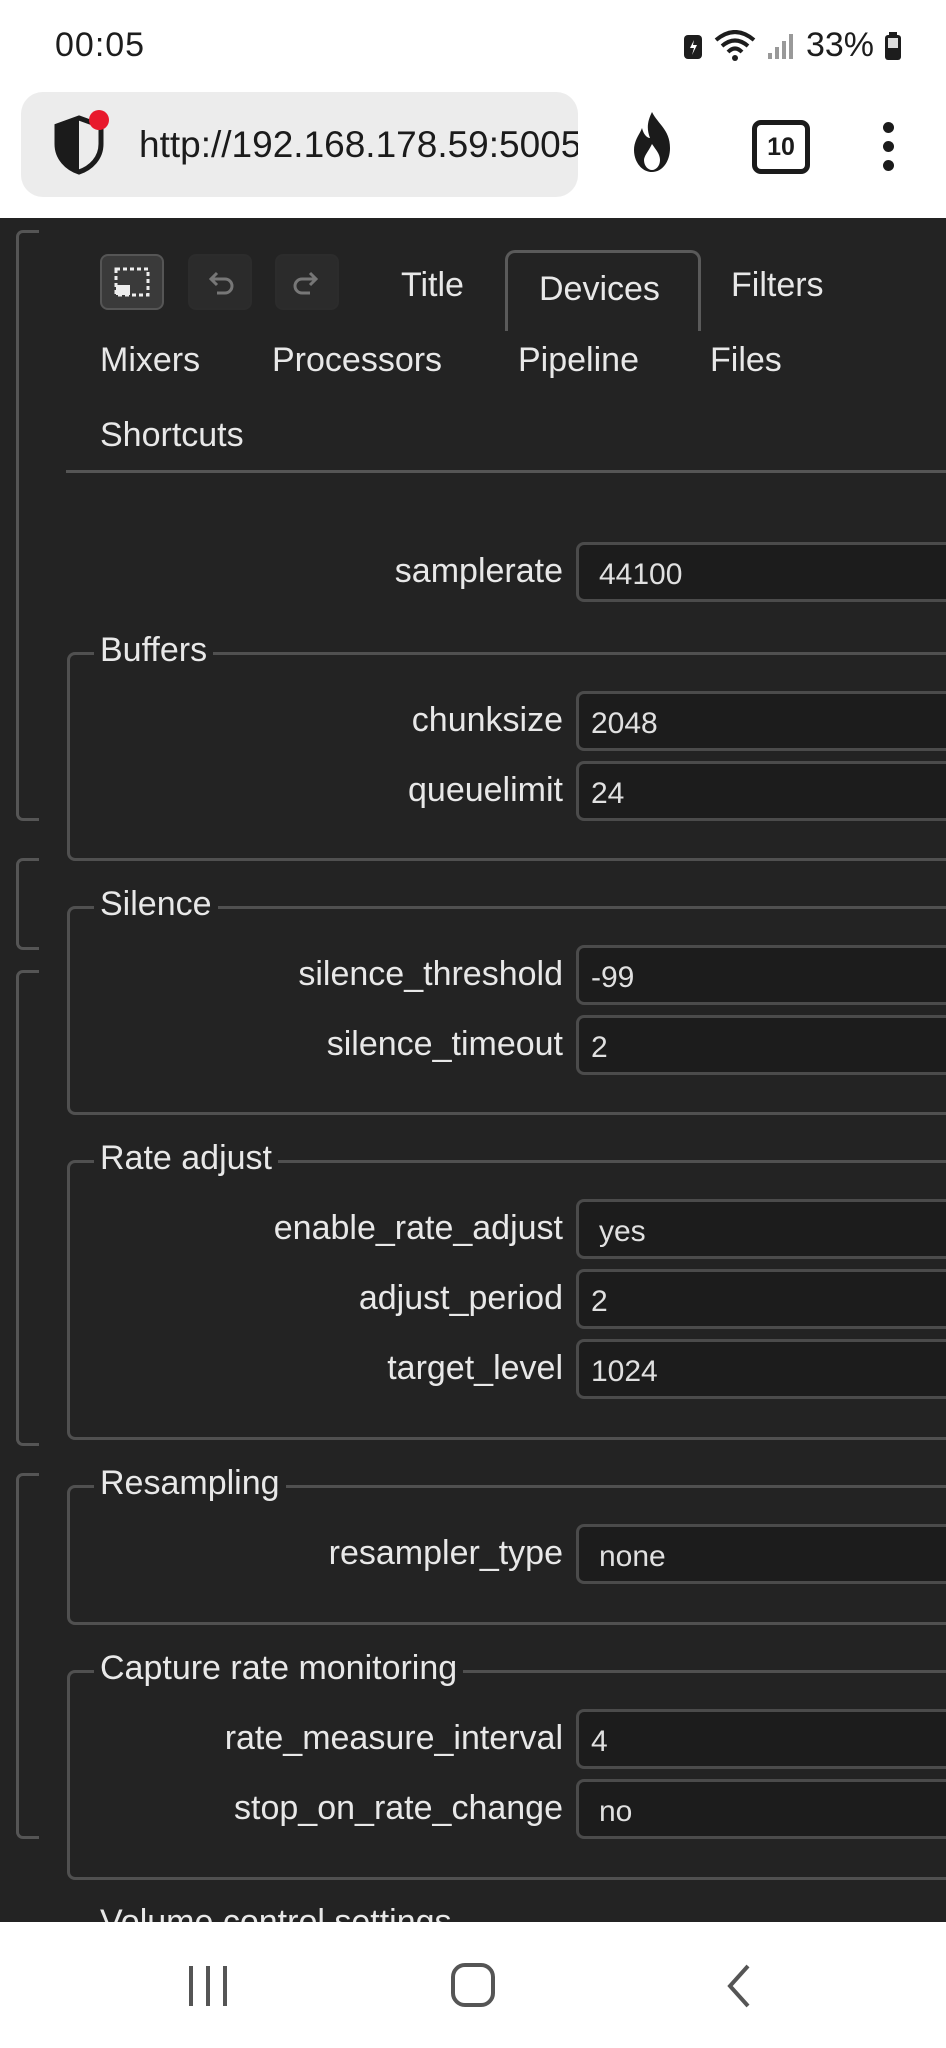 This screenshot has width=946, height=2048. I want to click on enable-rate-adjust-label: enable_rate_adjust, so click(418, 1228).